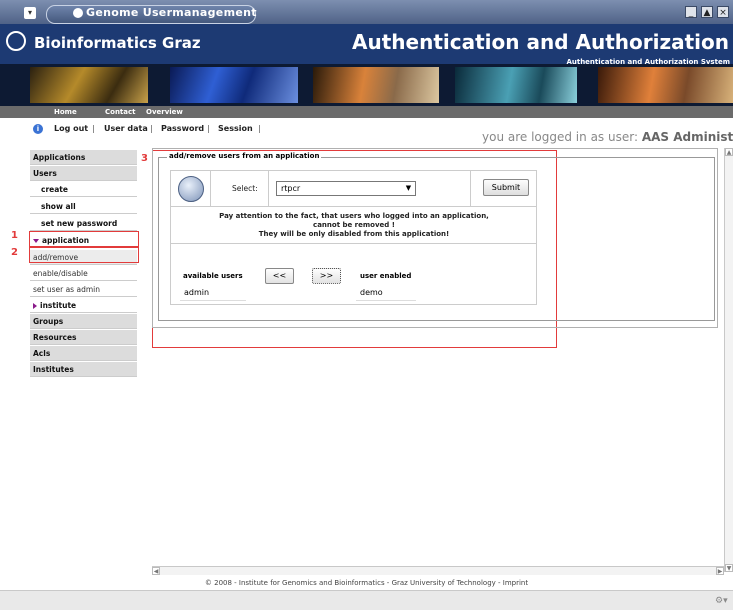  I want to click on sidebar-item-users: Users, so click(83, 173).